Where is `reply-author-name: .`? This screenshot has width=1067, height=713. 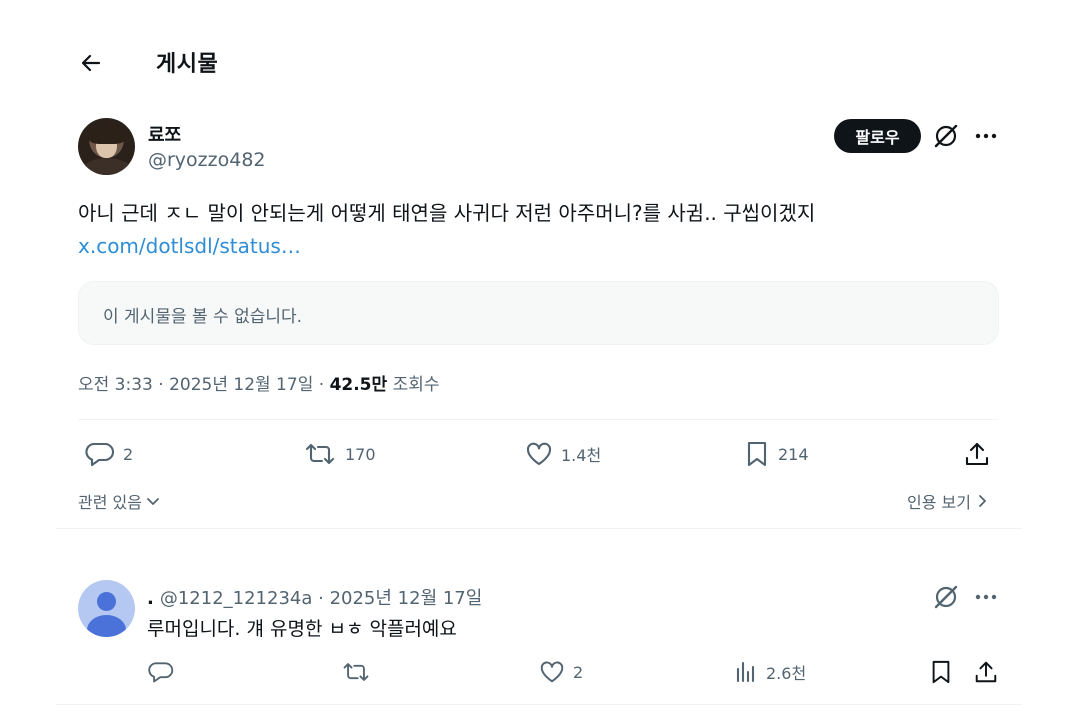 reply-author-name: . is located at coordinates (150, 598).